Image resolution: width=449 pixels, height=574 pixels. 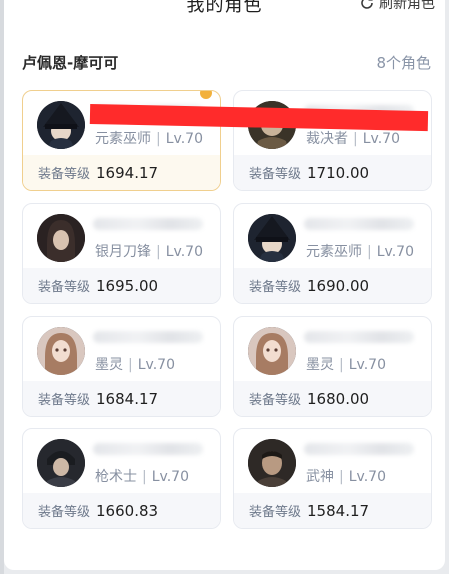 I want to click on refresh-label: 刷新角色, so click(x=407, y=6).